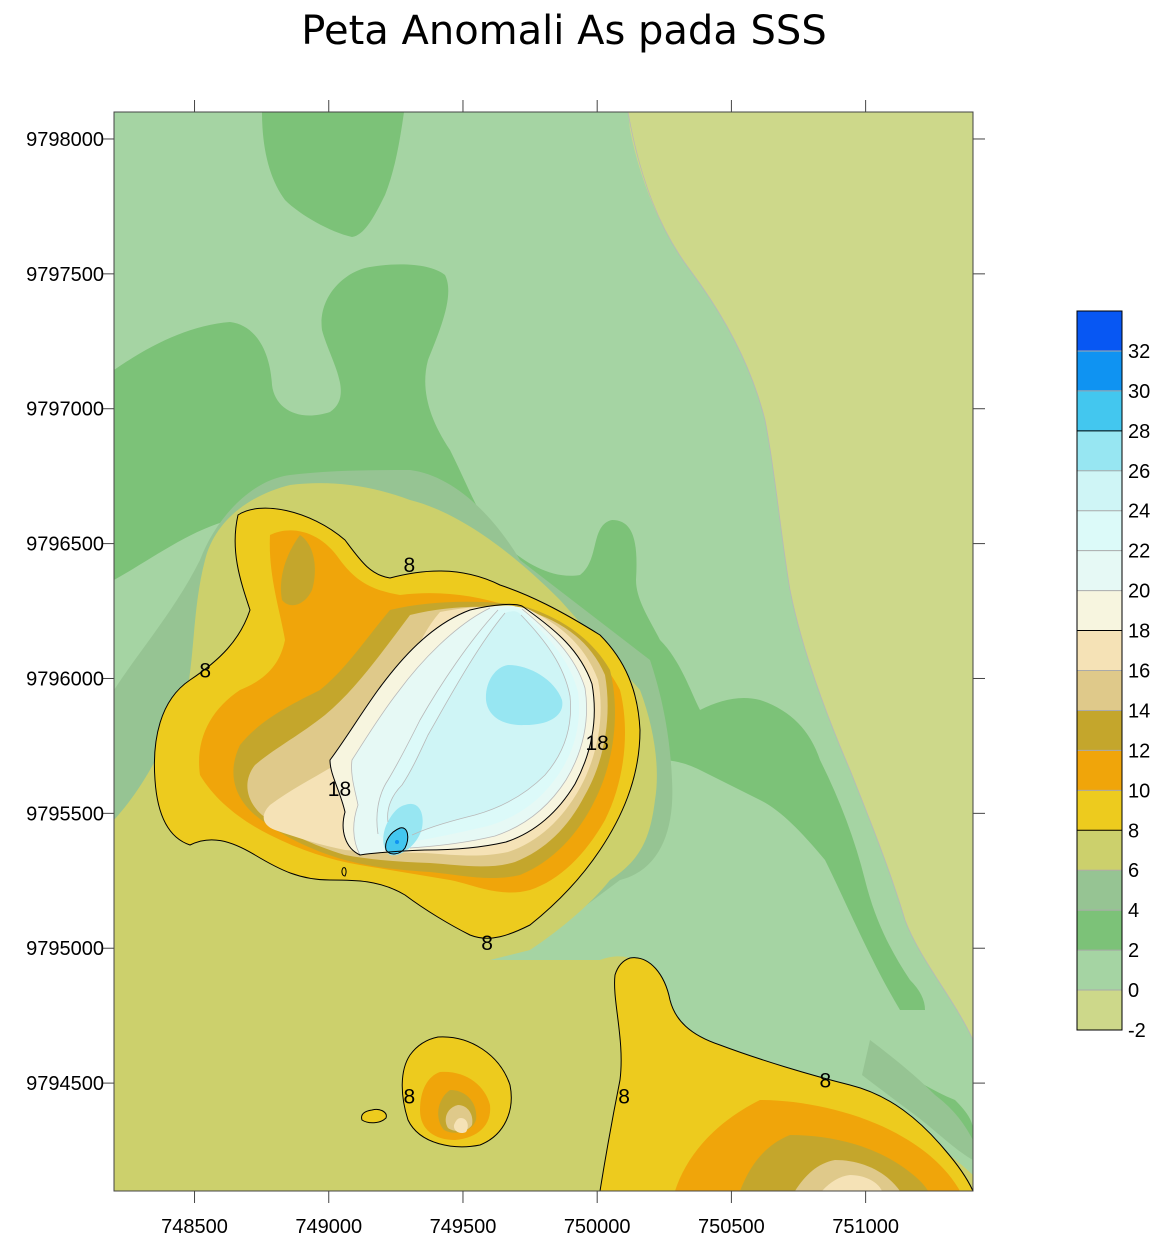  I want to click on x-tick-label: 751000, so click(865, 1227).